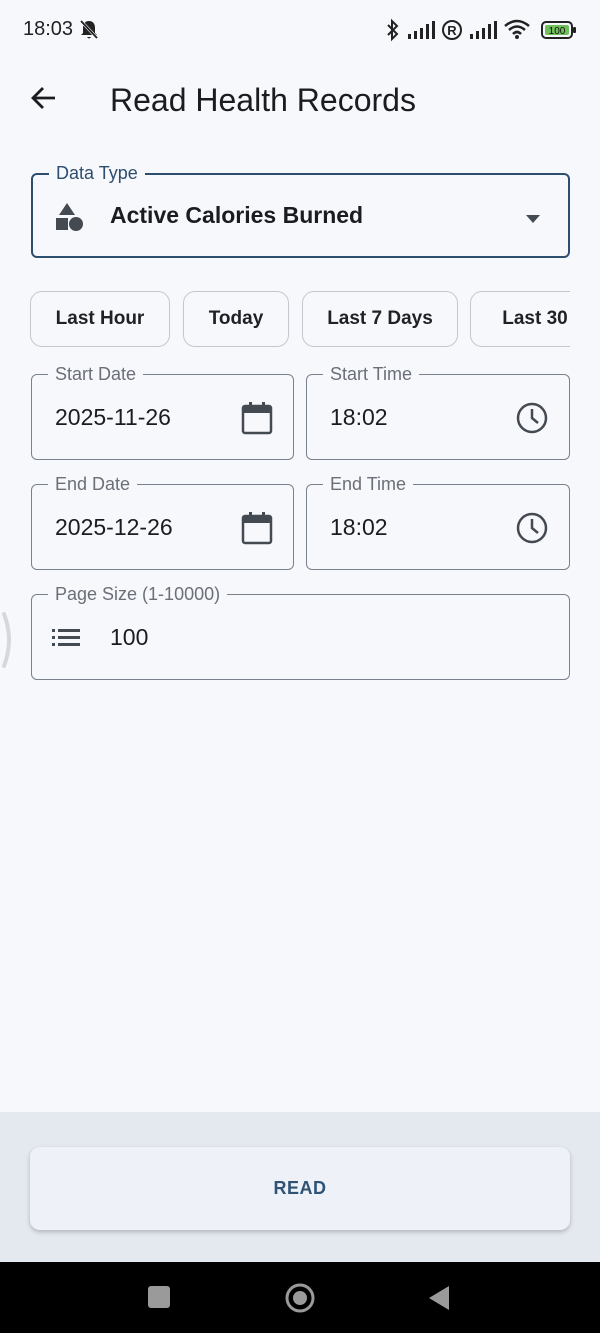 The height and width of the screenshot is (1333, 600). What do you see at coordinates (67, 639) in the screenshot?
I see `list-icon` at bounding box center [67, 639].